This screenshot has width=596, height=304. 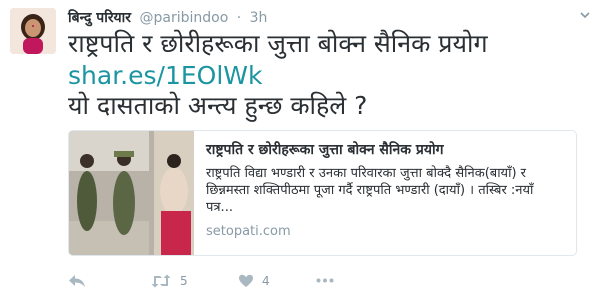 What do you see at coordinates (161, 281) in the screenshot?
I see `retweet-icon` at bounding box center [161, 281].